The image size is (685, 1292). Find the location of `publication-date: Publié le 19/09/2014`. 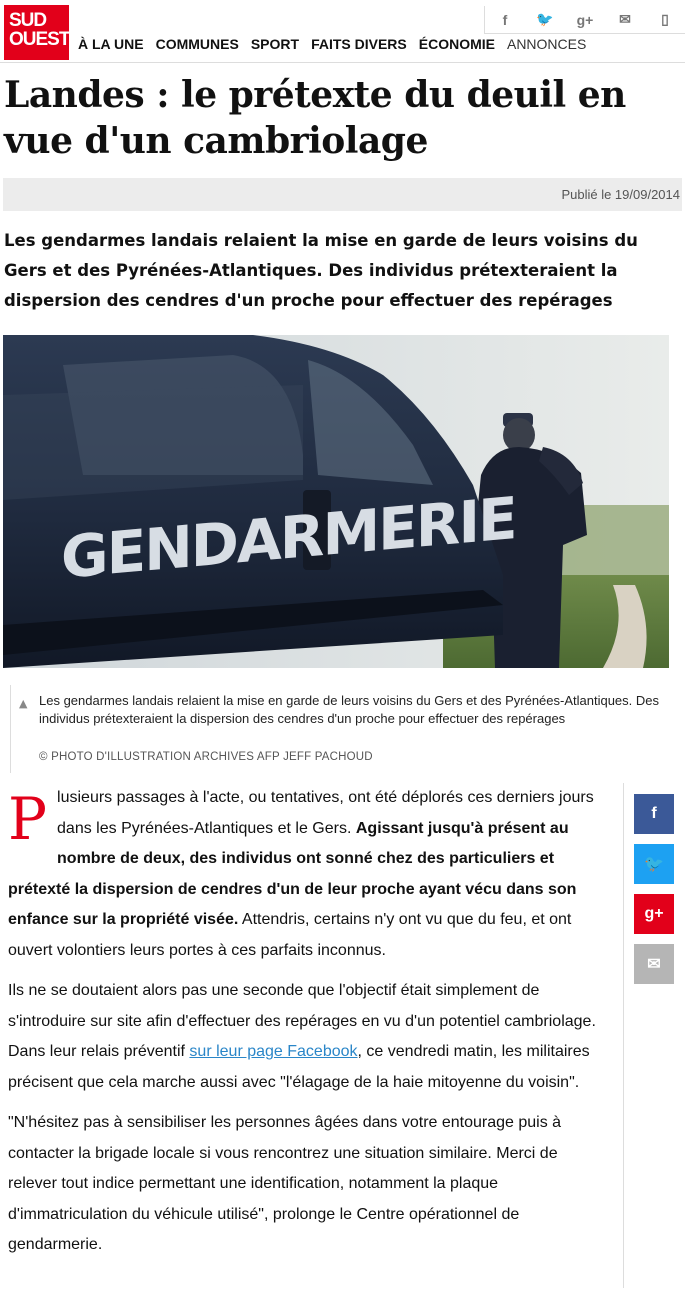

publication-date: Publié le 19/09/2014 is located at coordinates (620, 194).